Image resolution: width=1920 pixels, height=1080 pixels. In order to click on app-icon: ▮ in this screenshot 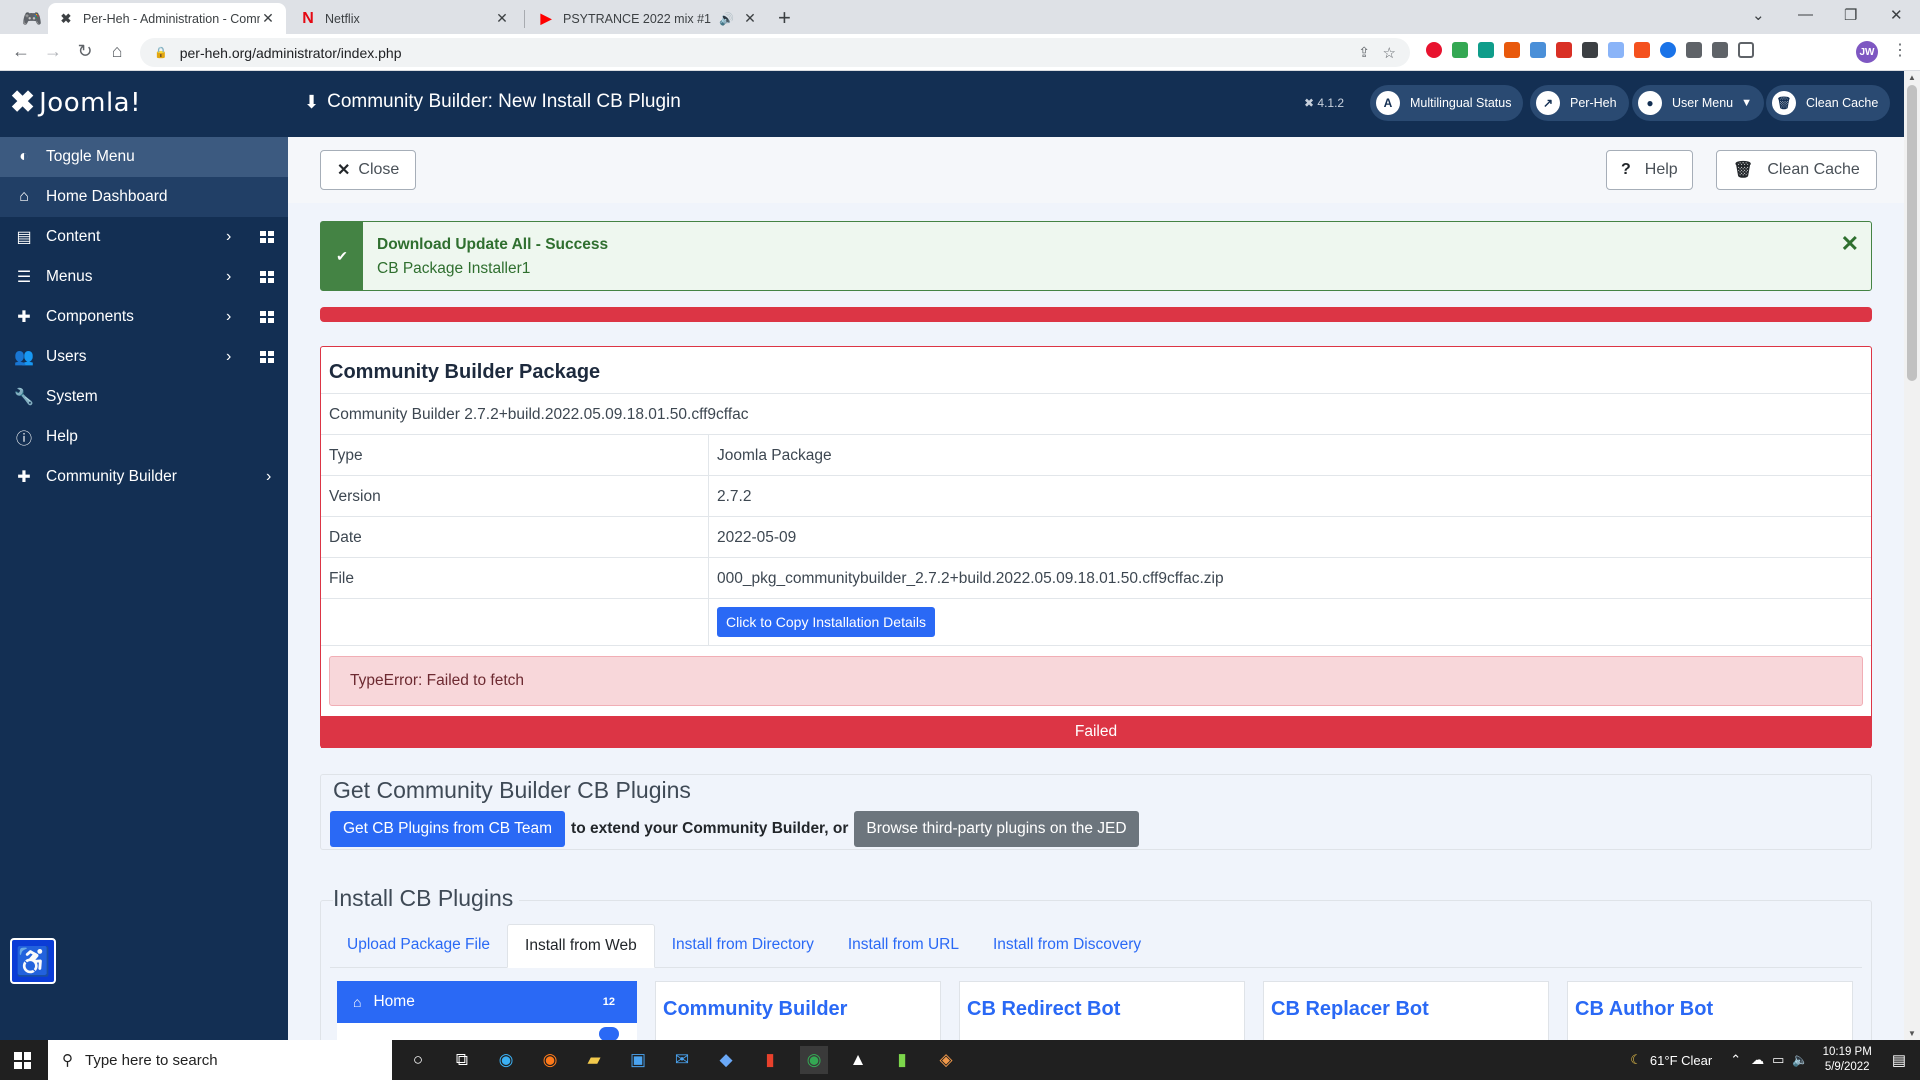, I will do `click(902, 1060)`.